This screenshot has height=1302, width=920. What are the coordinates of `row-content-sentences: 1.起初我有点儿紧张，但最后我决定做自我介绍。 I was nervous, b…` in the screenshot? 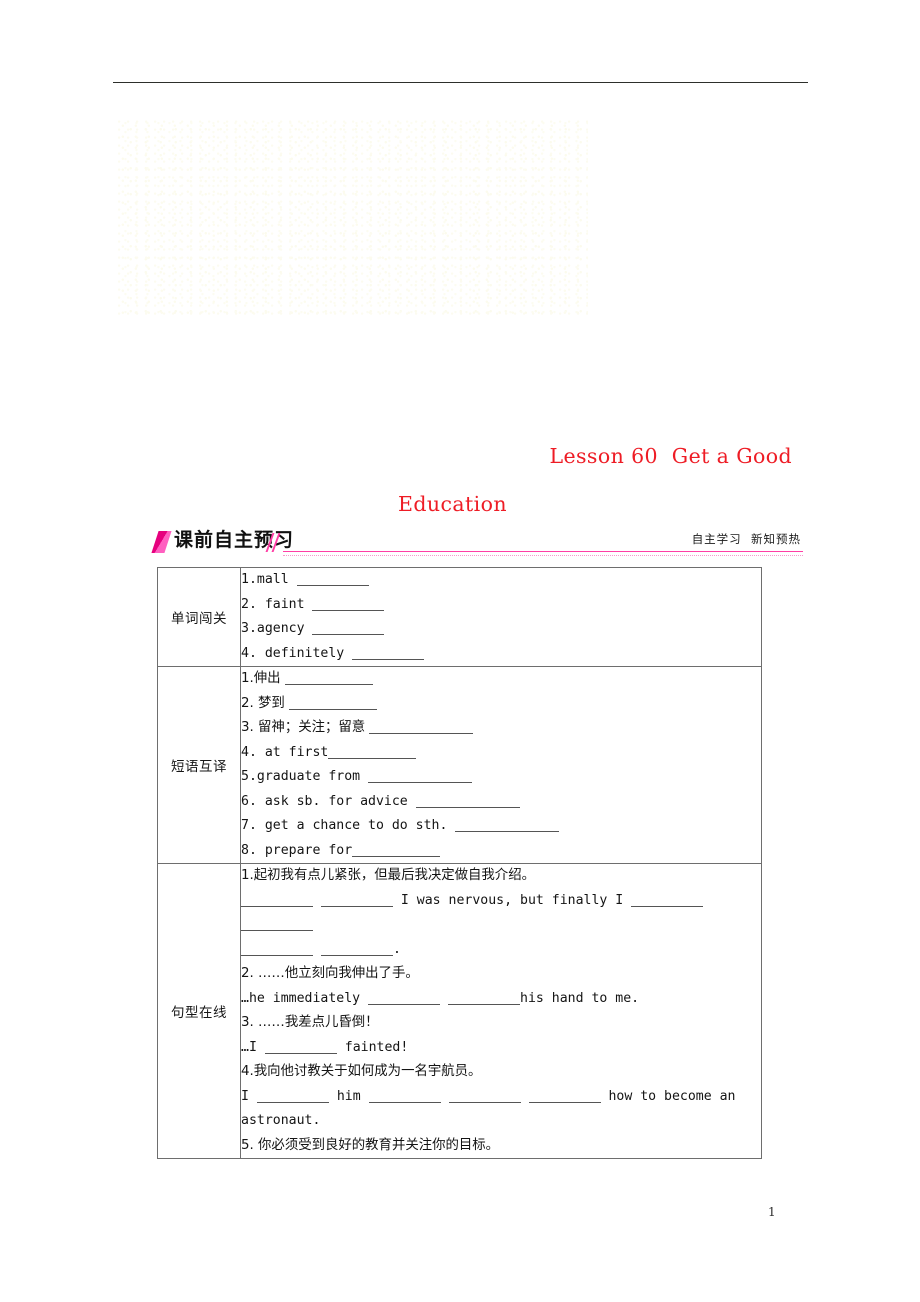 It's located at (501, 1011).